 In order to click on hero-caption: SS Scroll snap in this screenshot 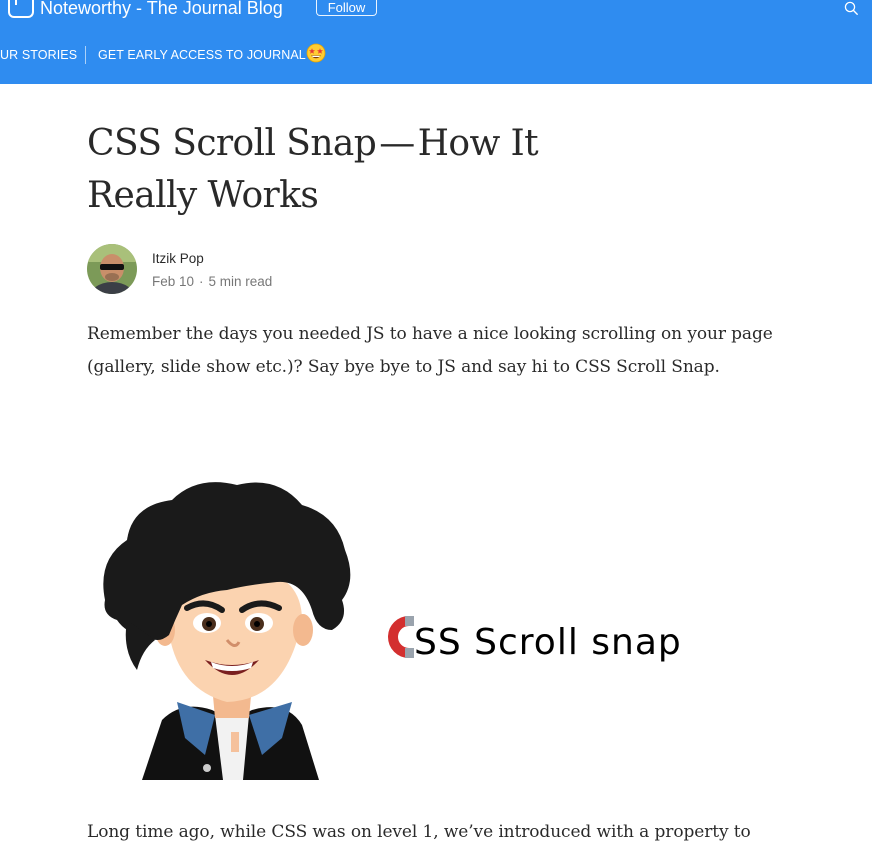, I will do `click(548, 642)`.